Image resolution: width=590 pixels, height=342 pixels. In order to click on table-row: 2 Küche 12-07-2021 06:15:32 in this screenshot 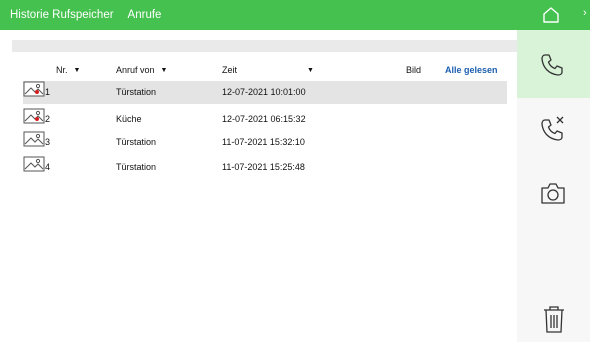, I will do `click(265, 119)`.